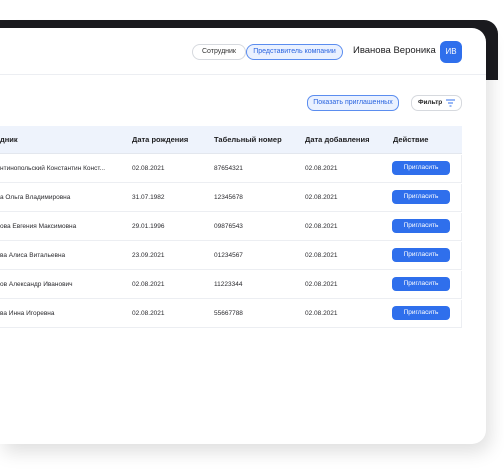 The image size is (504, 470). What do you see at coordinates (219, 52) in the screenshot?
I see `role-staff-button: Сотрудник` at bounding box center [219, 52].